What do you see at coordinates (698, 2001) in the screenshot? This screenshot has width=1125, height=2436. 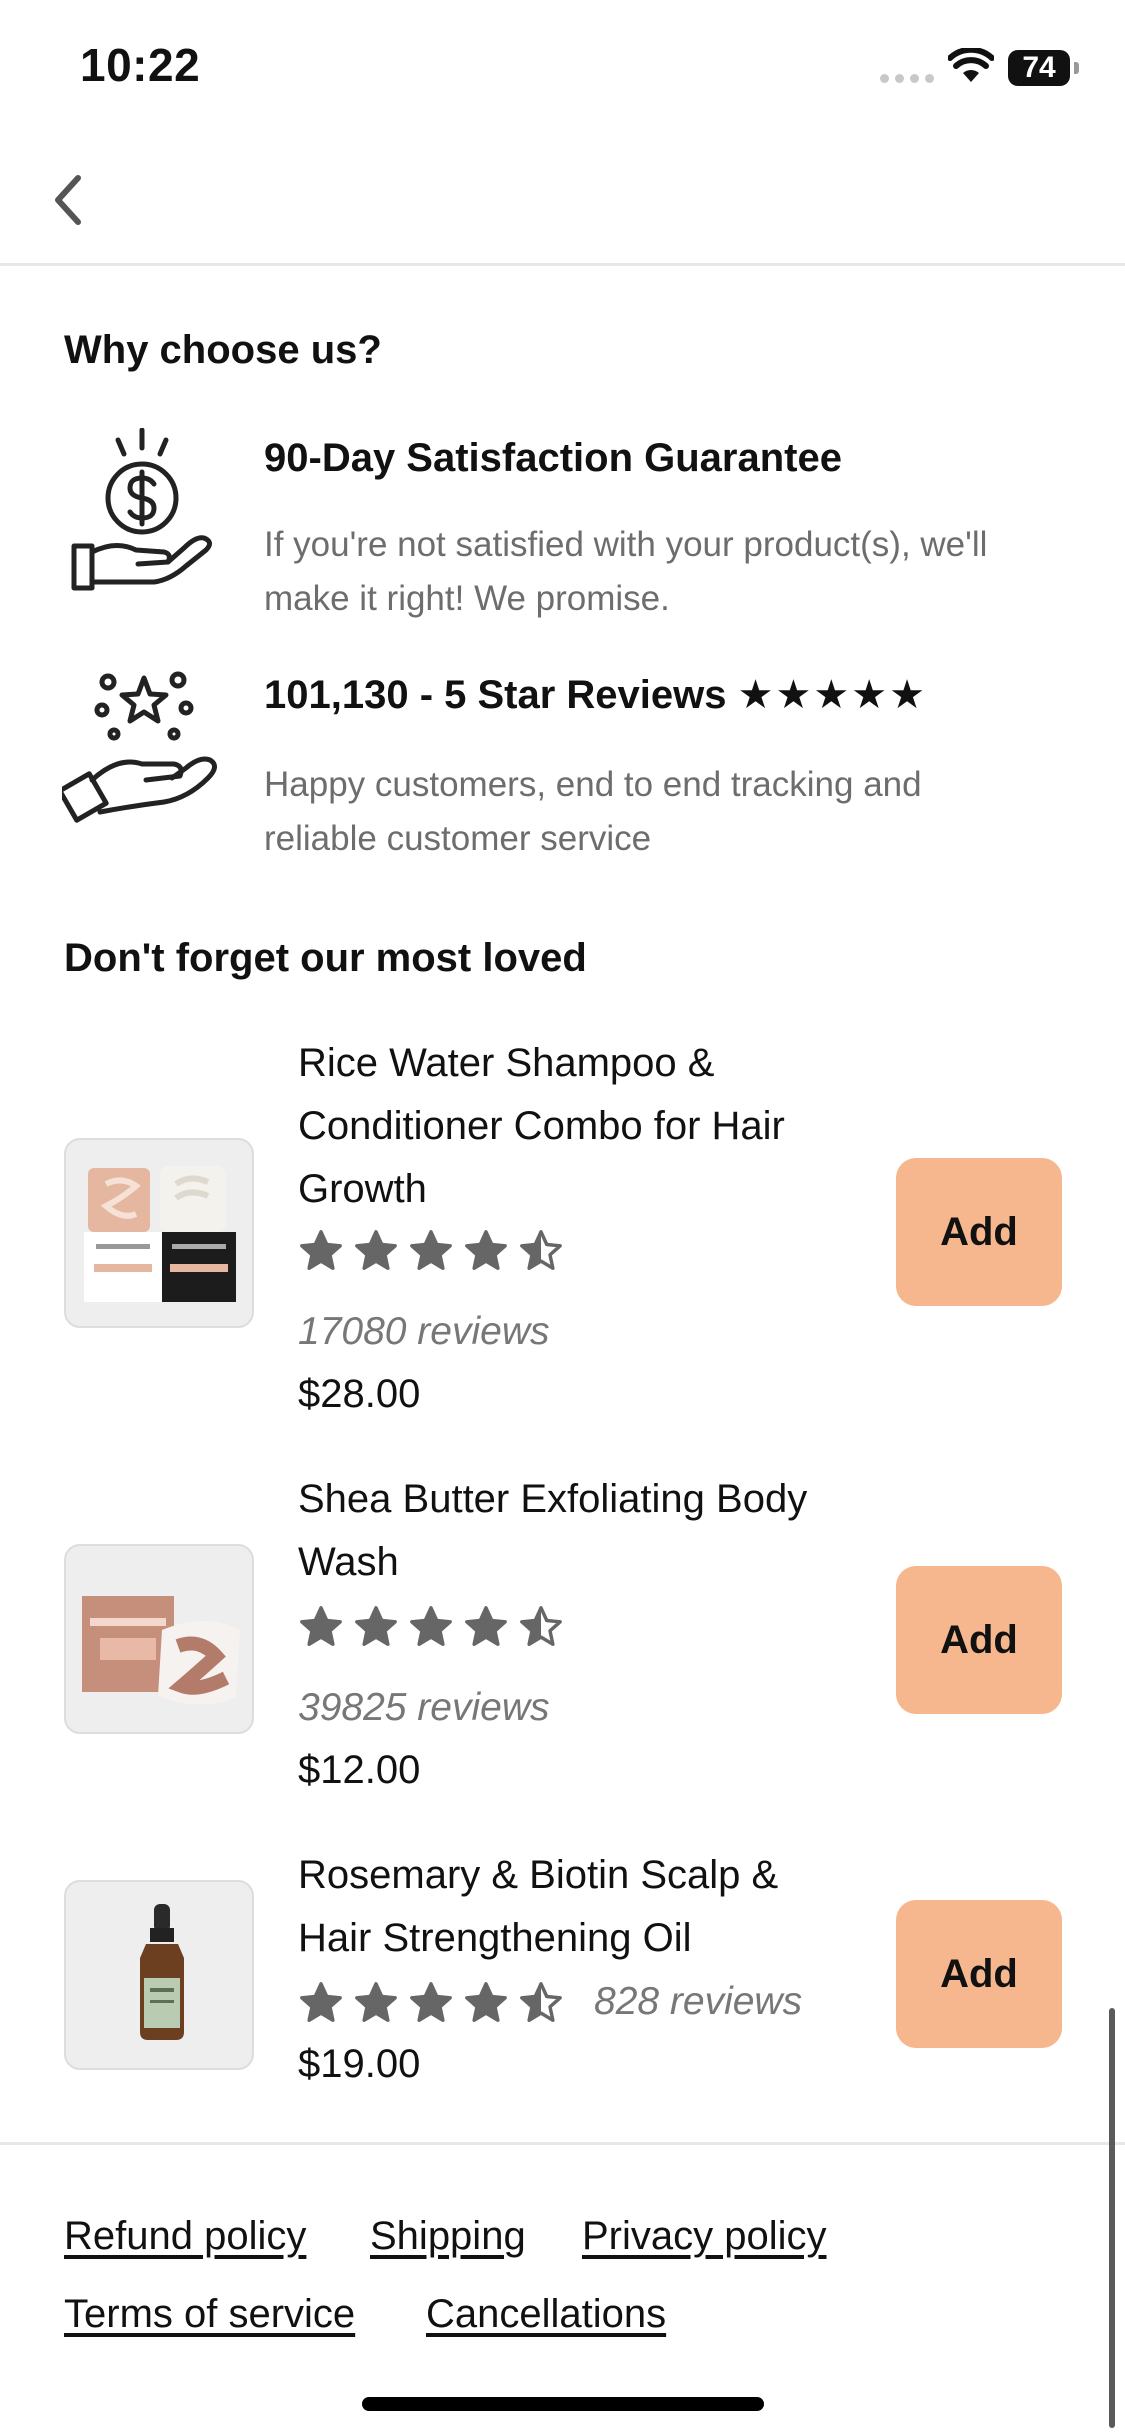 I see `review-count: 828 reviews` at bounding box center [698, 2001].